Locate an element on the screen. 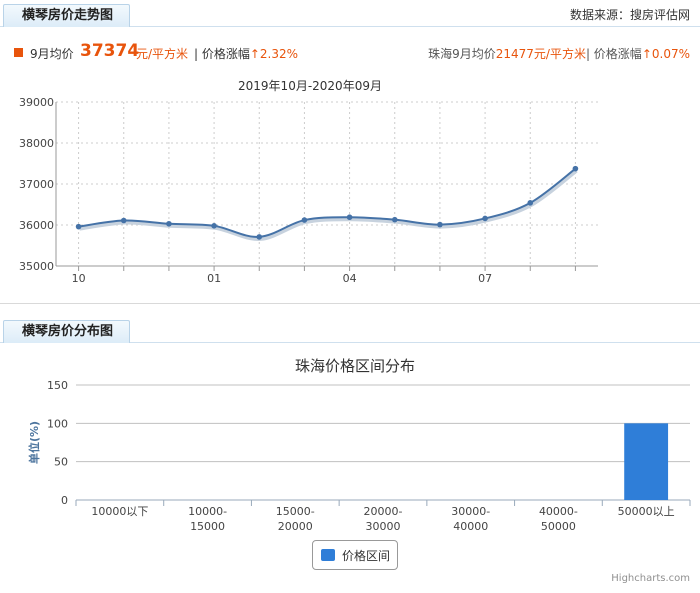 This screenshot has height=593, width=700. change-label: | 价格涨幅 is located at coordinates (222, 54).